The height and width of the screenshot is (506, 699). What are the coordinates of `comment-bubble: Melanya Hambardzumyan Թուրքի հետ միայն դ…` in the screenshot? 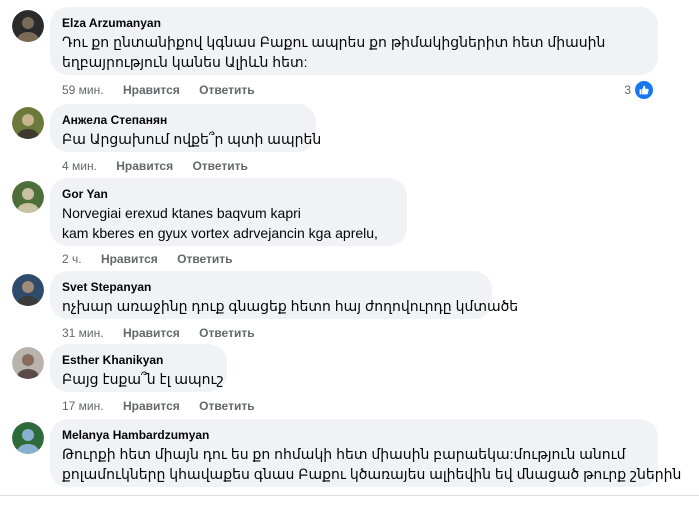 It's located at (366, 453).